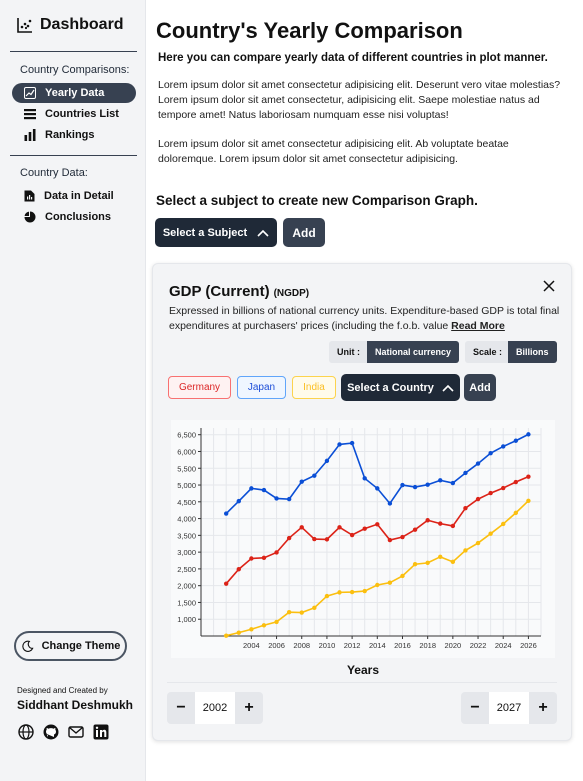 This screenshot has height=781, width=583. I want to click on close-icon, so click(549, 286).